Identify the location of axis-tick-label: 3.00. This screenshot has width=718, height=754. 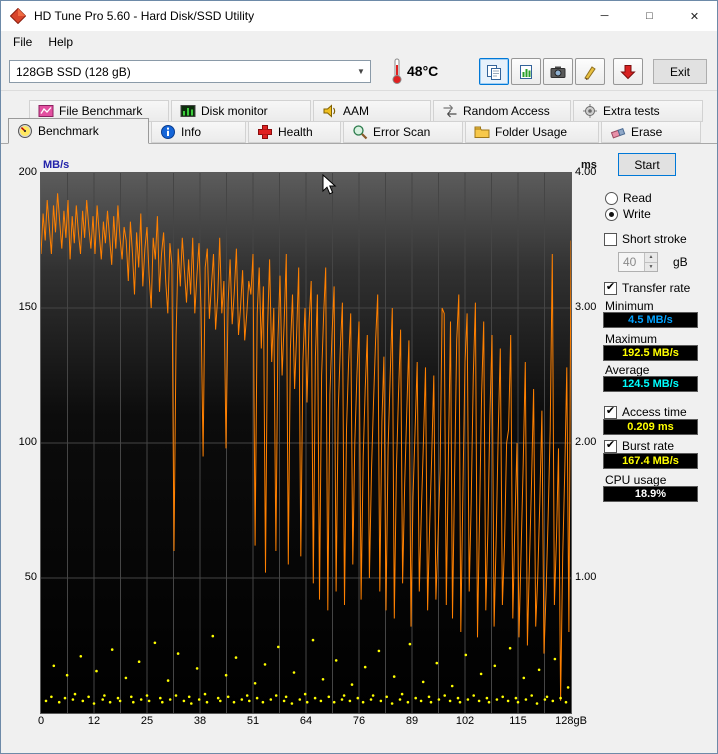
(586, 307).